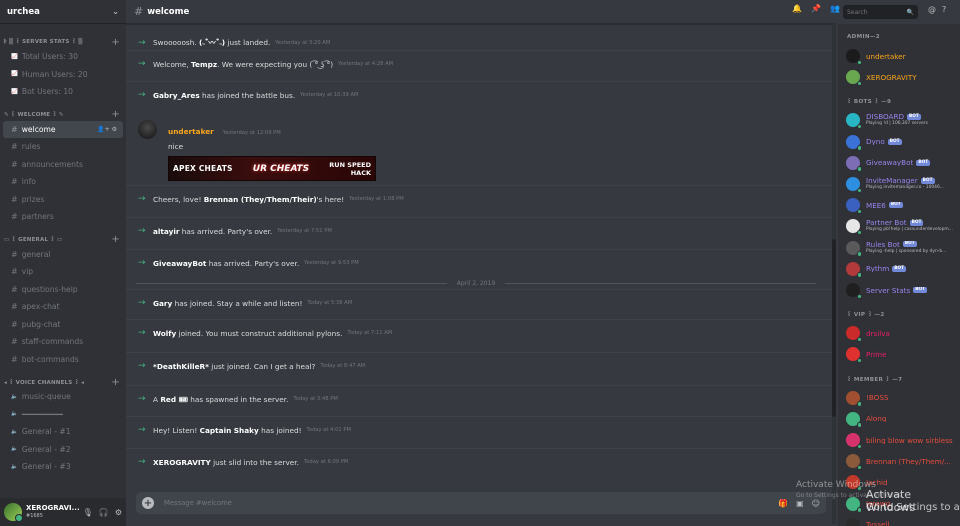  What do you see at coordinates (932, 9) in the screenshot?
I see `mention-icon: @` at bounding box center [932, 9].